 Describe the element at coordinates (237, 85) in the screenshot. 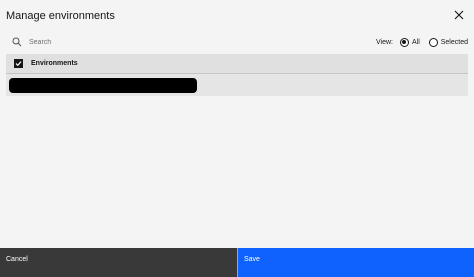

I see `table-row` at that location.